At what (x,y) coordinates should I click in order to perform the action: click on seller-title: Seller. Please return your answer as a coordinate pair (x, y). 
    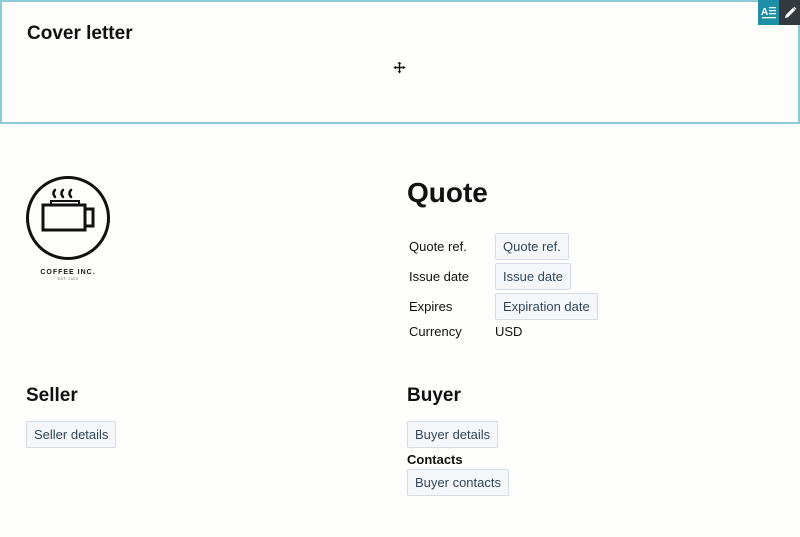
    Looking at the image, I should click on (52, 395).